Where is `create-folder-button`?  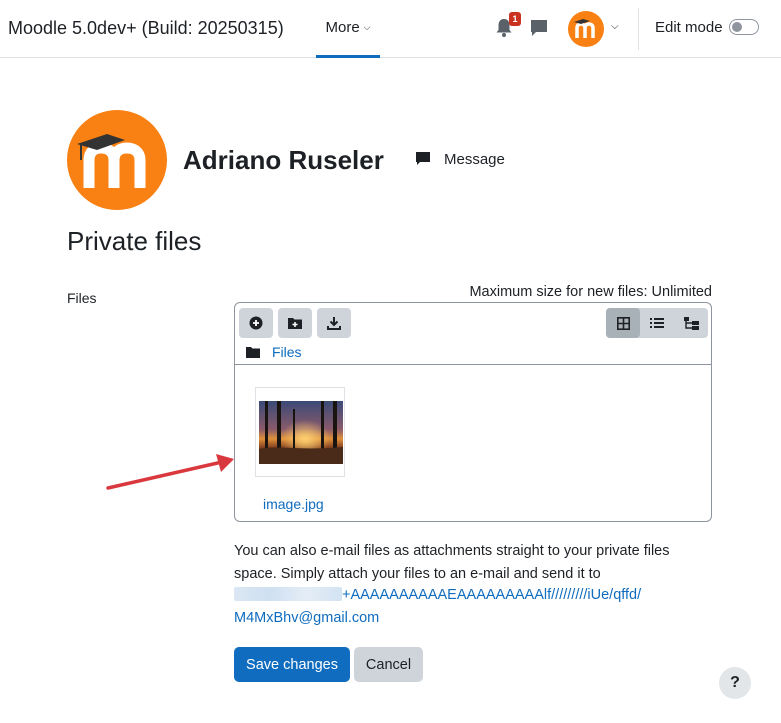 create-folder-button is located at coordinates (295, 323).